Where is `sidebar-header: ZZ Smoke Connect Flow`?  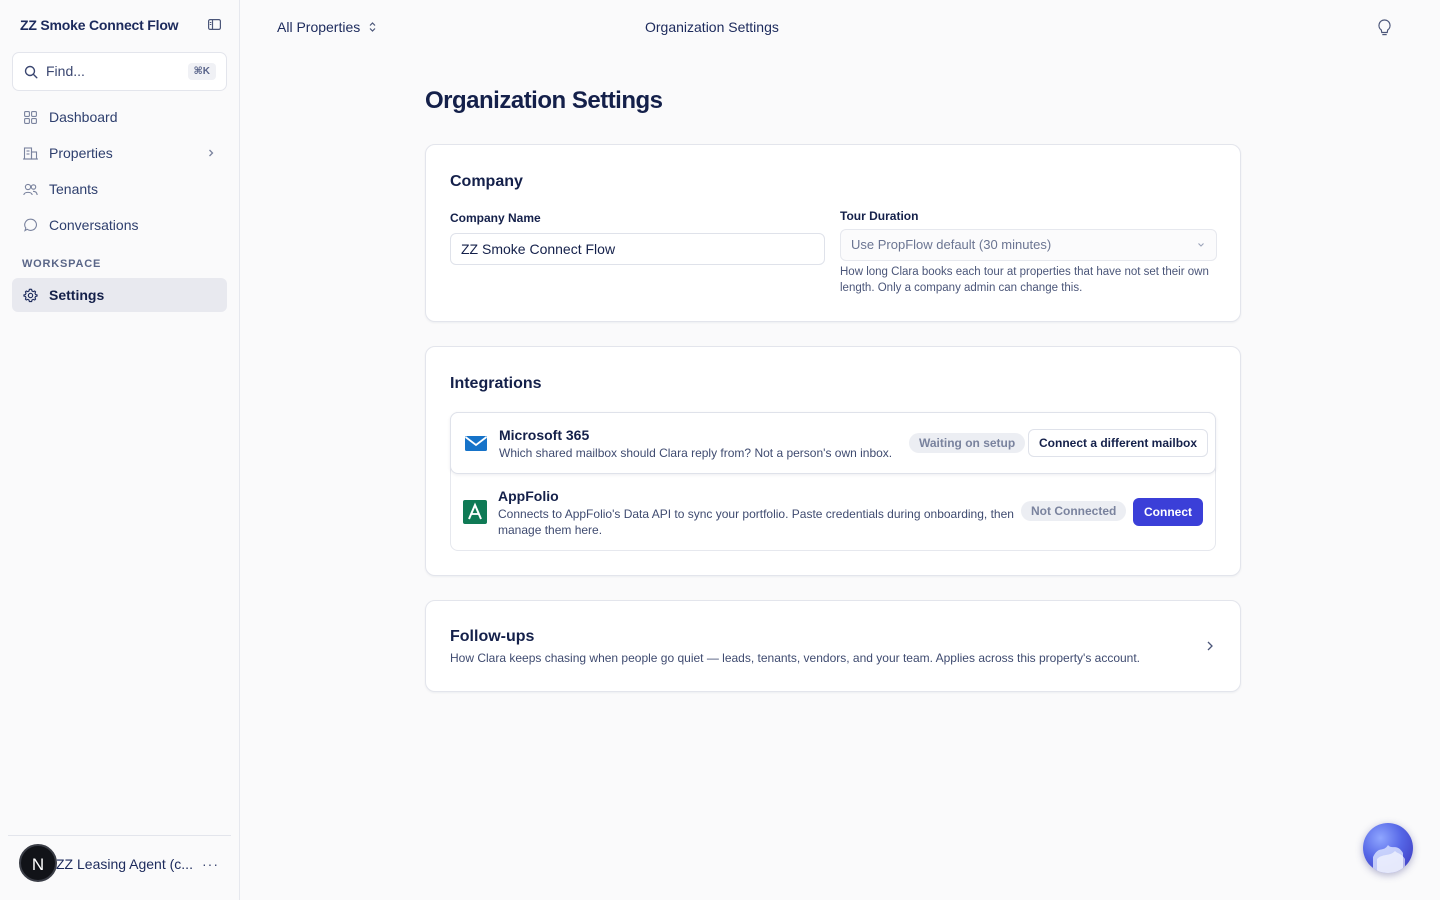 sidebar-header: ZZ Smoke Connect Flow is located at coordinates (122, 25).